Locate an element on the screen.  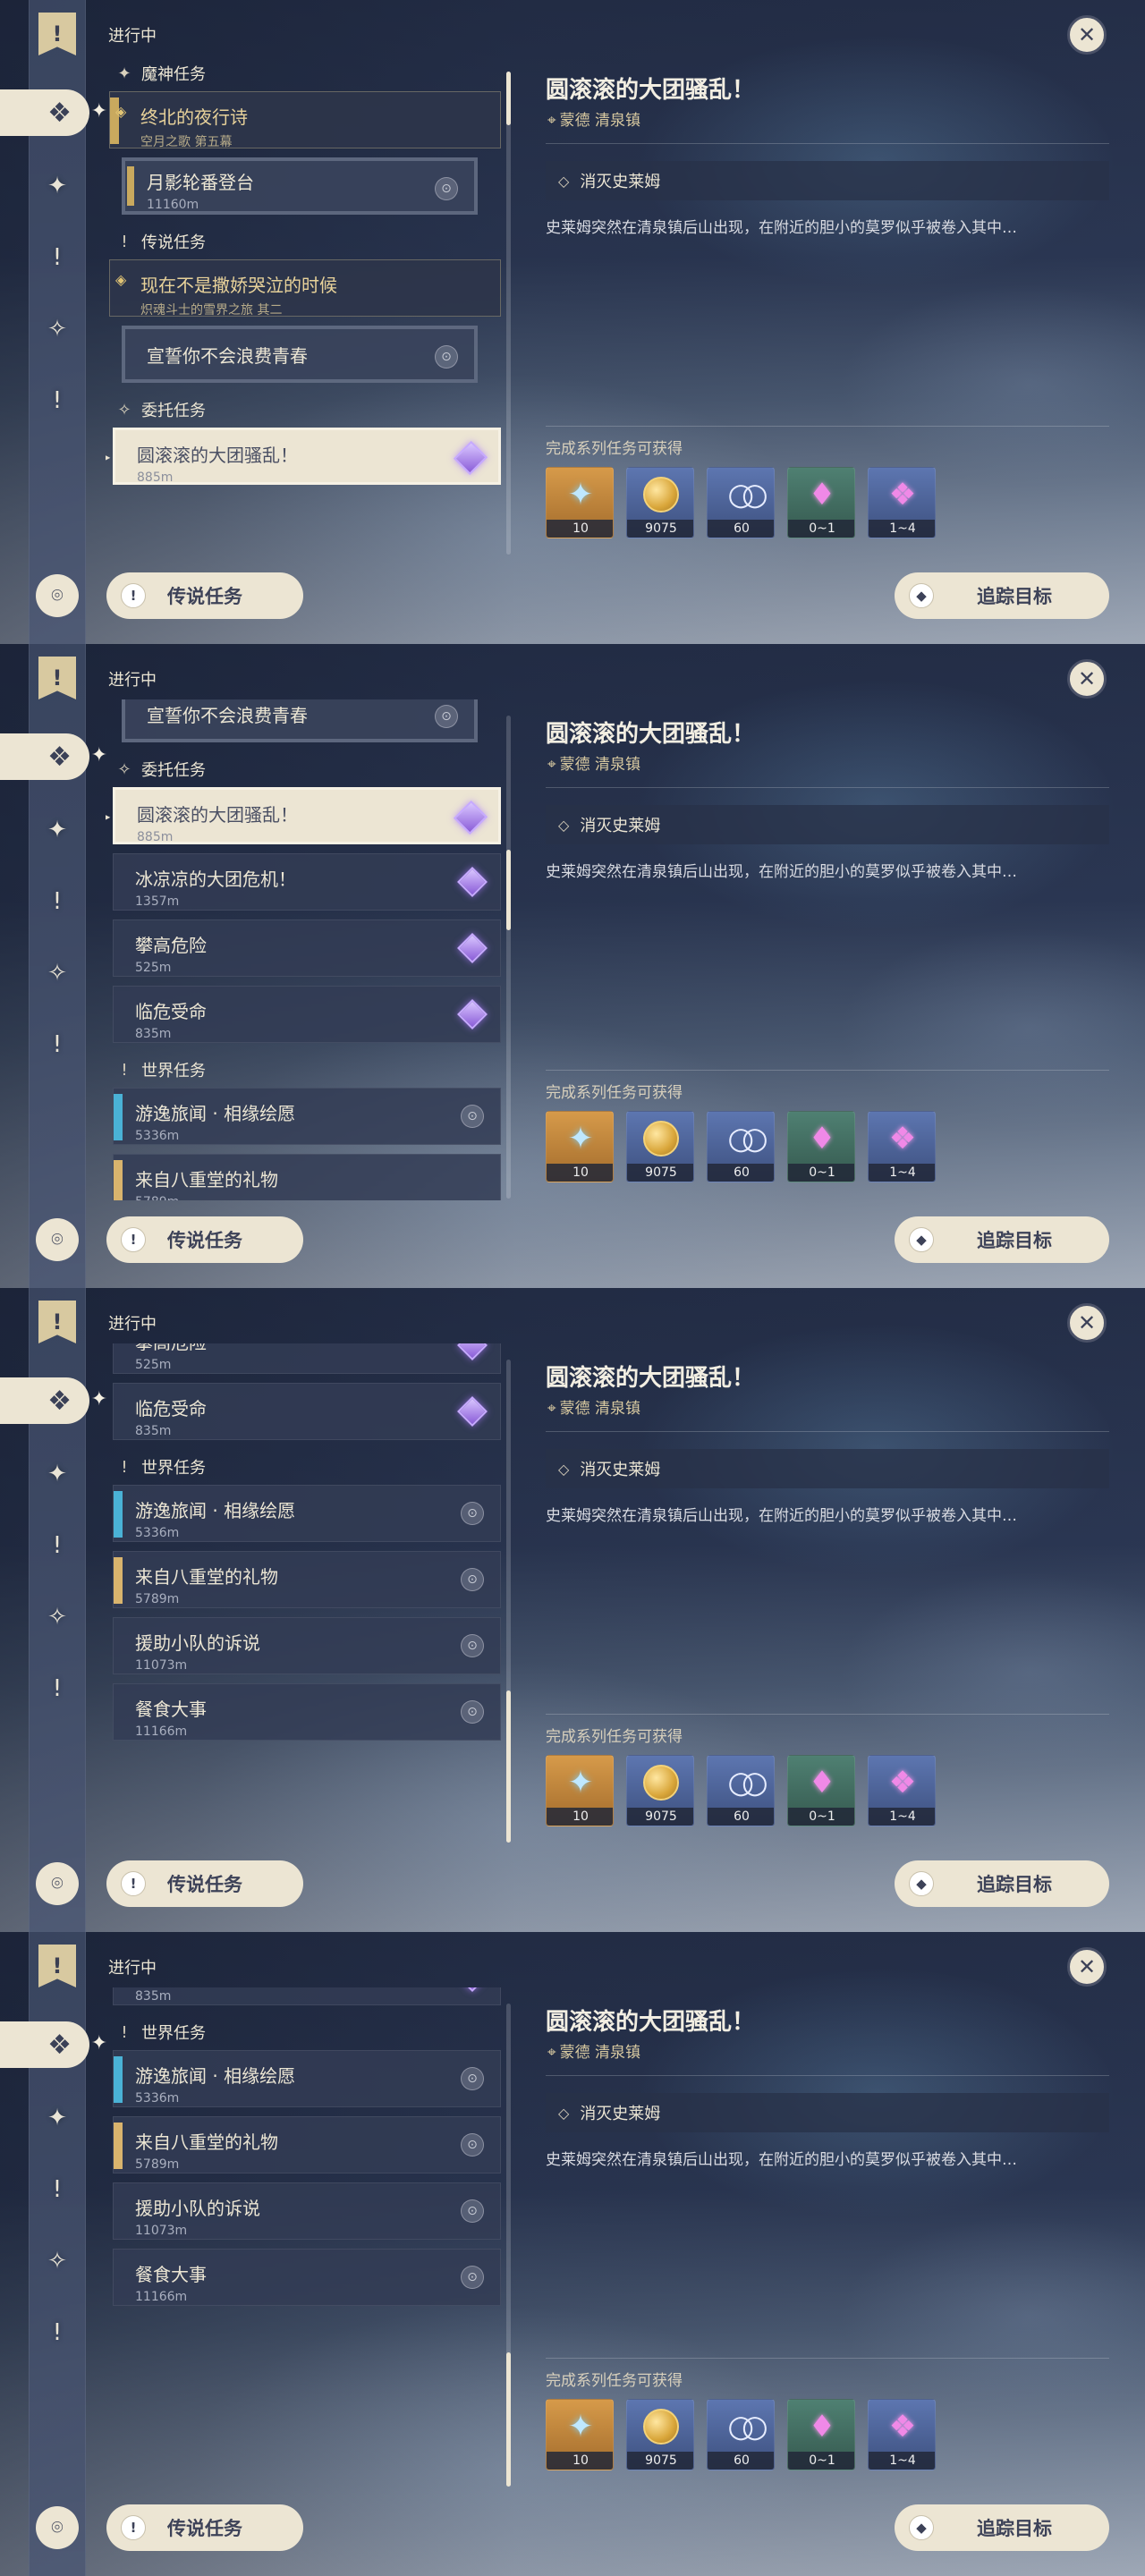
quest-archon-chapter: ◈ 终北的夜行诗 空月之歌 第五幕 is located at coordinates (305, 120).